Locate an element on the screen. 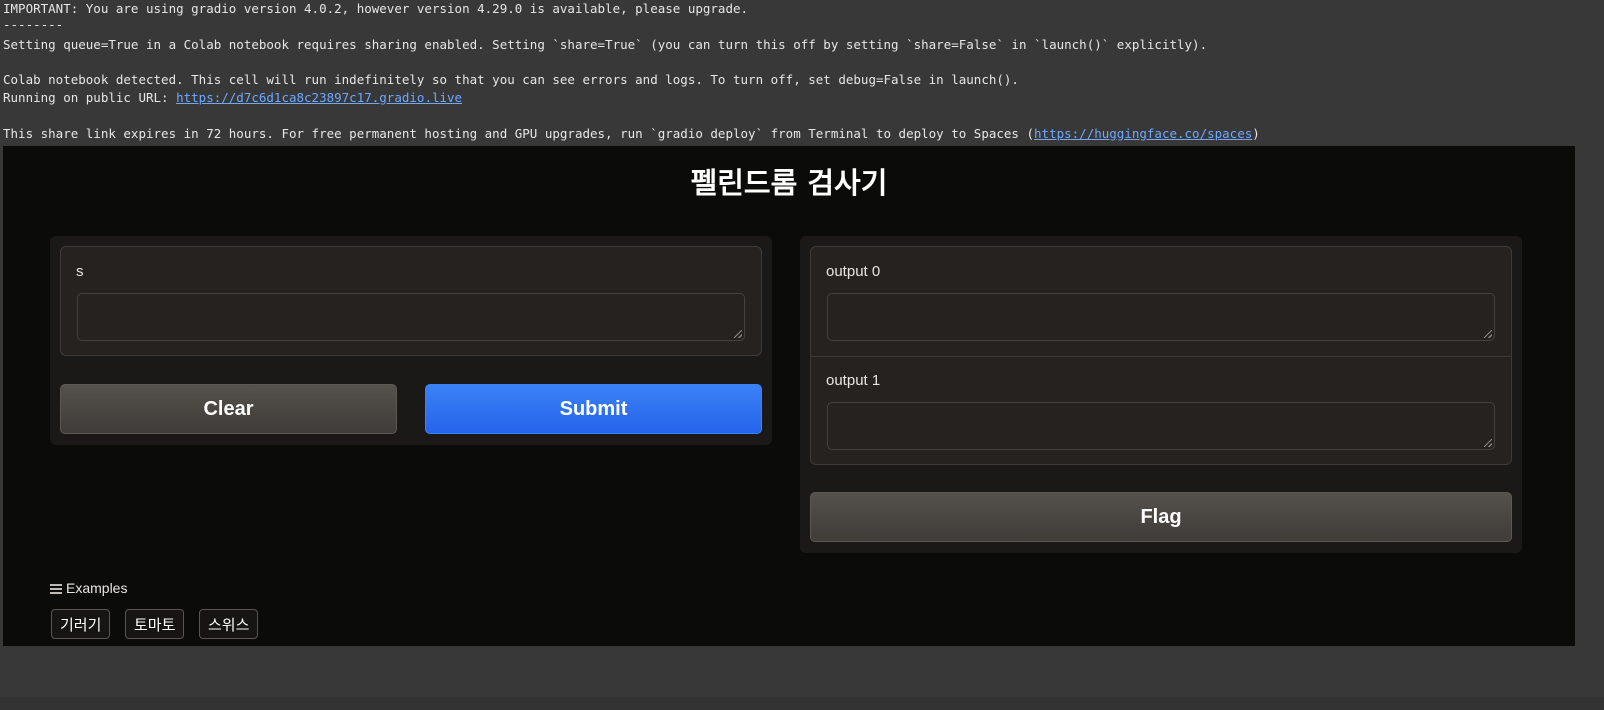 The width and height of the screenshot is (1604, 710). huggingface-spaces-link: https://huggingface.co/spaces is located at coordinates (1143, 133).